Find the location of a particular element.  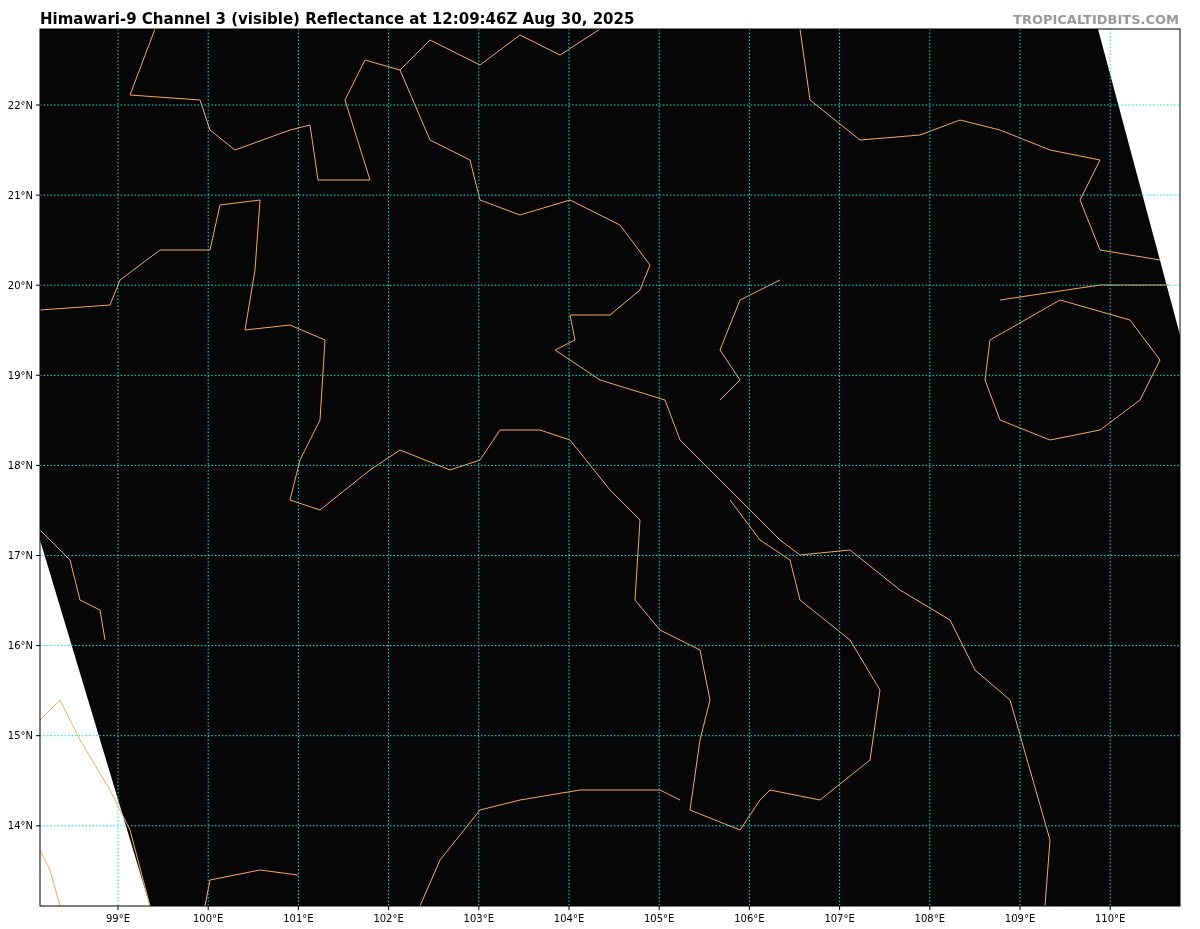

latitude-label: 21°N is located at coordinates (20, 195).